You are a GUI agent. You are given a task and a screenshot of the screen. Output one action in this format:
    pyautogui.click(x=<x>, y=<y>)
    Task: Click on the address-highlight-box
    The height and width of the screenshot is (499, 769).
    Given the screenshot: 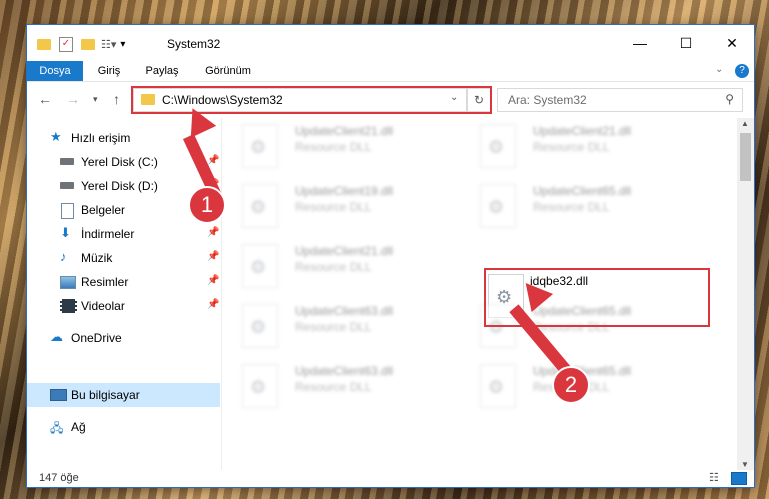 What is the action you would take?
    pyautogui.click(x=311, y=100)
    